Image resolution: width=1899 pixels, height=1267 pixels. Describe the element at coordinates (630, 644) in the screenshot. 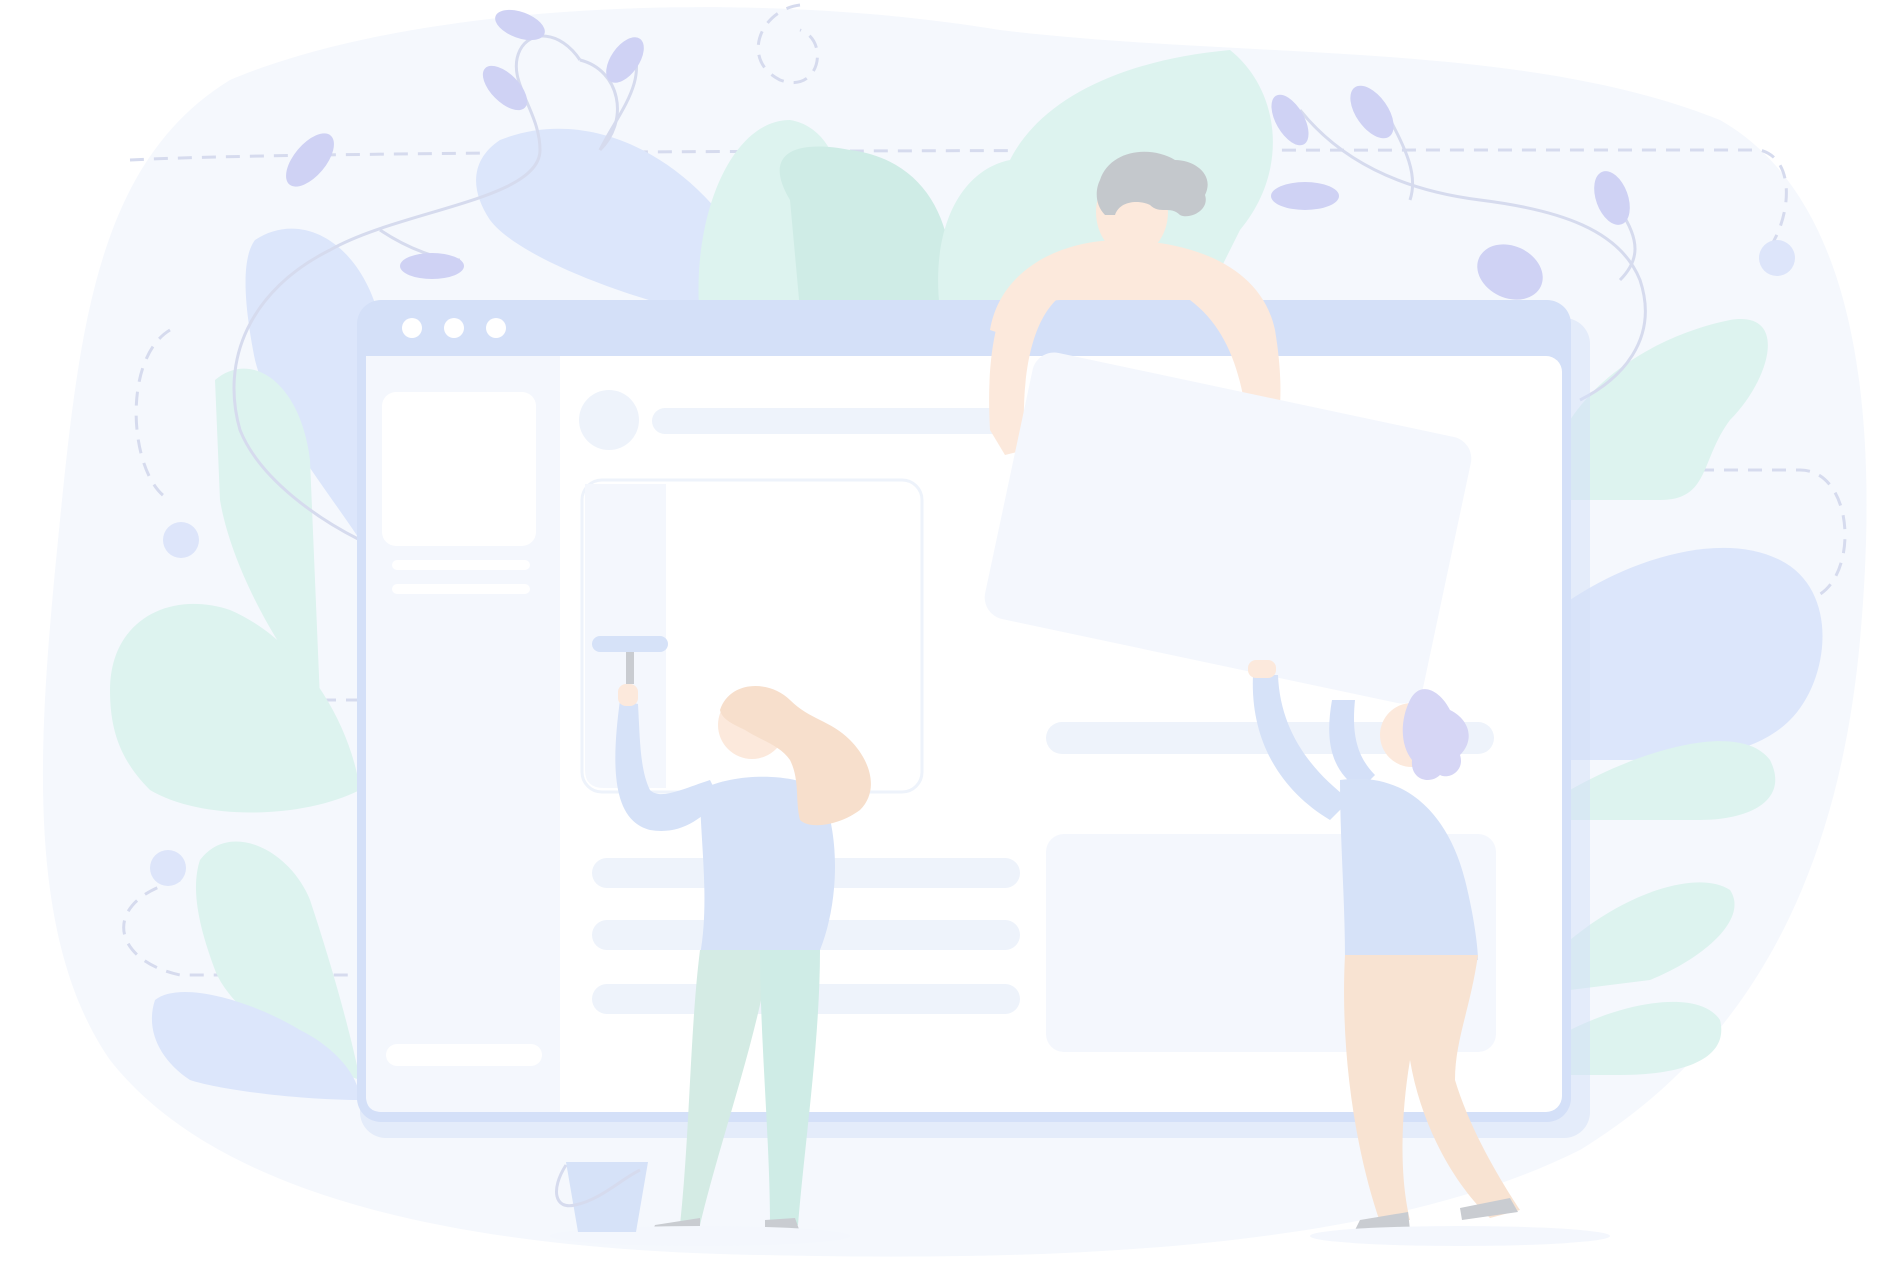

I see `paint-roller-icon` at that location.